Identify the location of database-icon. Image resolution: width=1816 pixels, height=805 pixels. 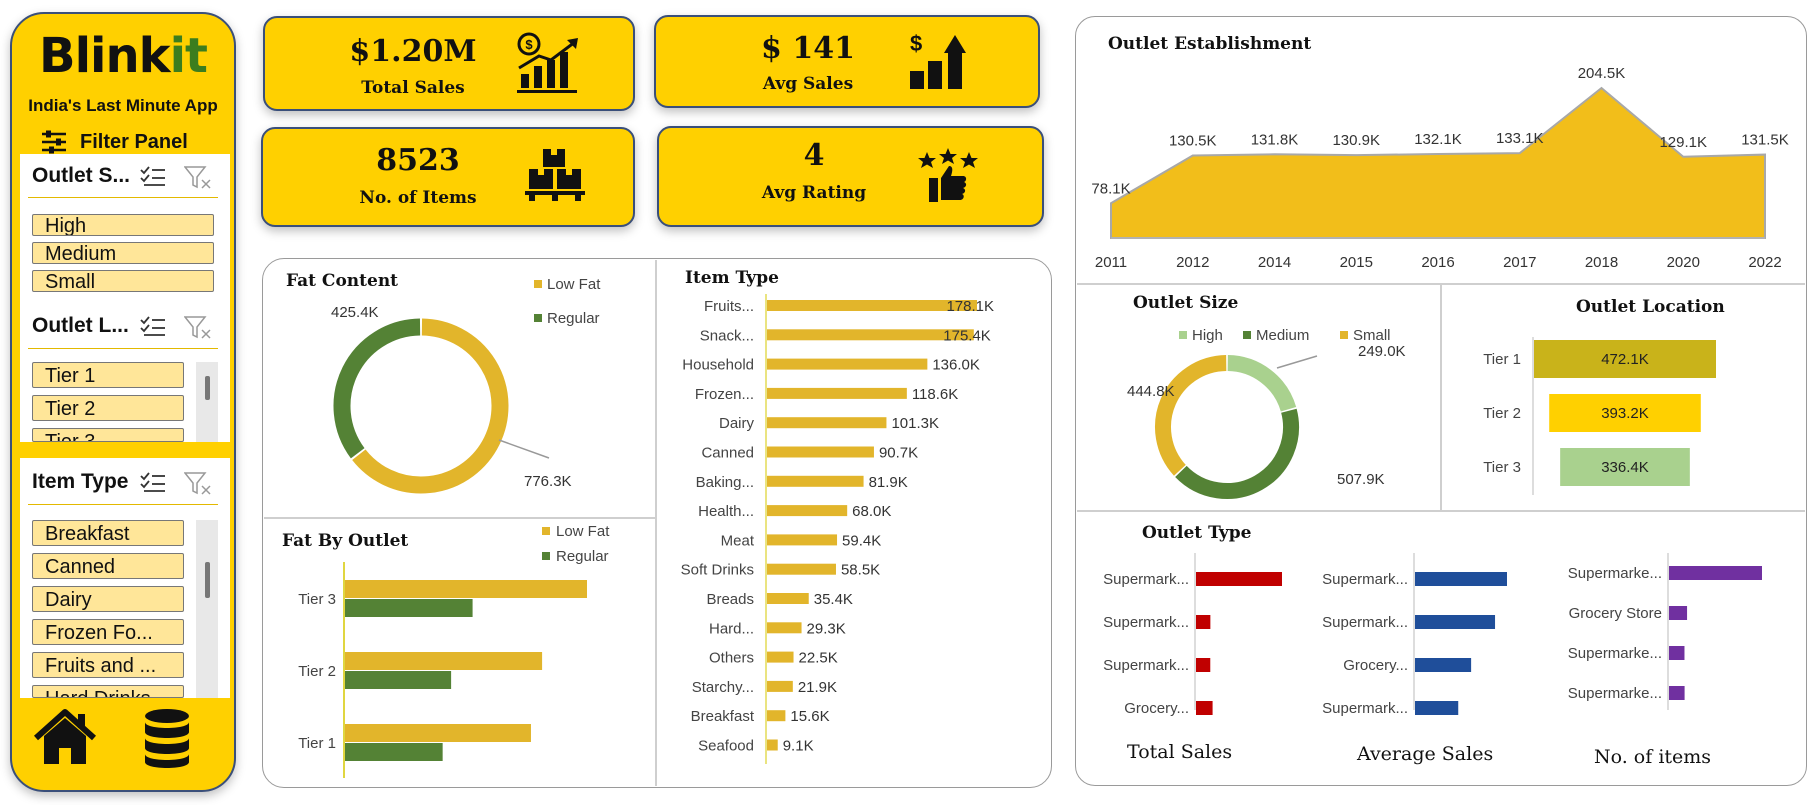
(167, 739).